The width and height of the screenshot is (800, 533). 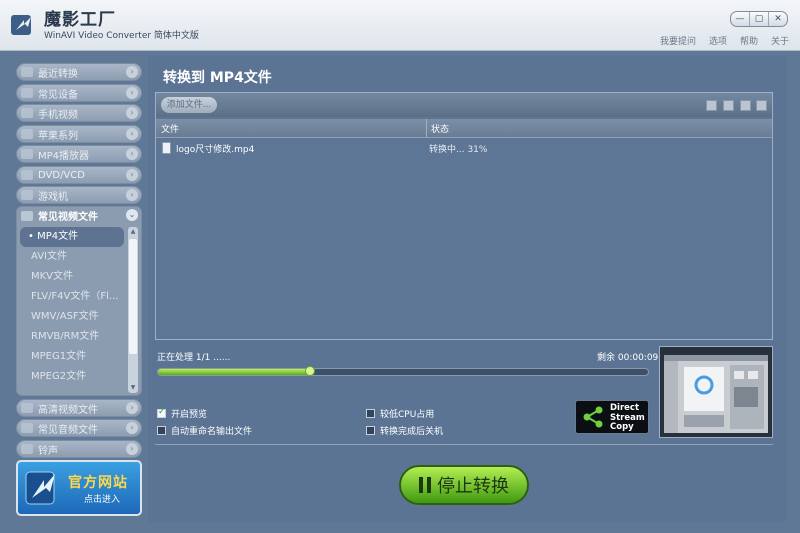 What do you see at coordinates (79, 113) in the screenshot?
I see `category-mobile: 手机视频 ›` at bounding box center [79, 113].